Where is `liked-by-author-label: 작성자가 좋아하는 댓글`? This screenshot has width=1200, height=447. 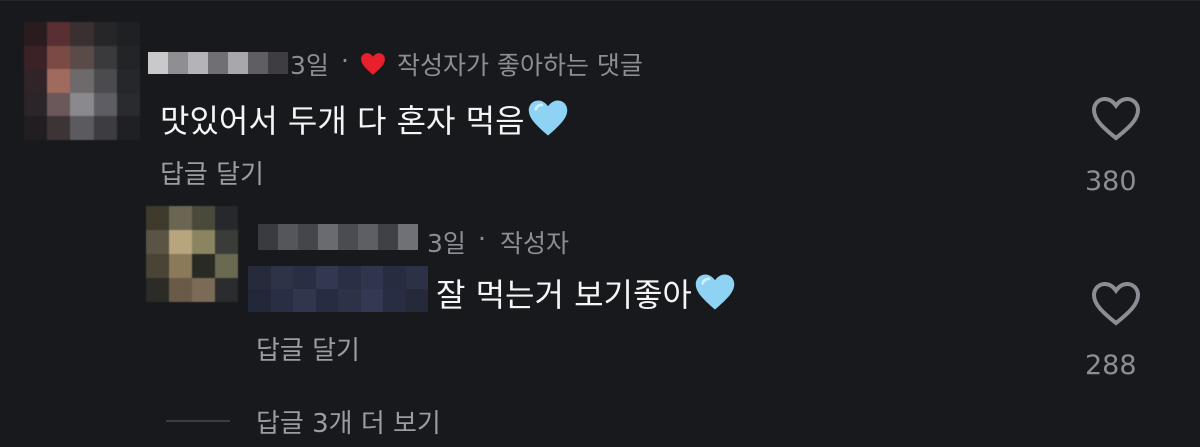 liked-by-author-label: 작성자가 좋아하는 댓글 is located at coordinates (520, 65).